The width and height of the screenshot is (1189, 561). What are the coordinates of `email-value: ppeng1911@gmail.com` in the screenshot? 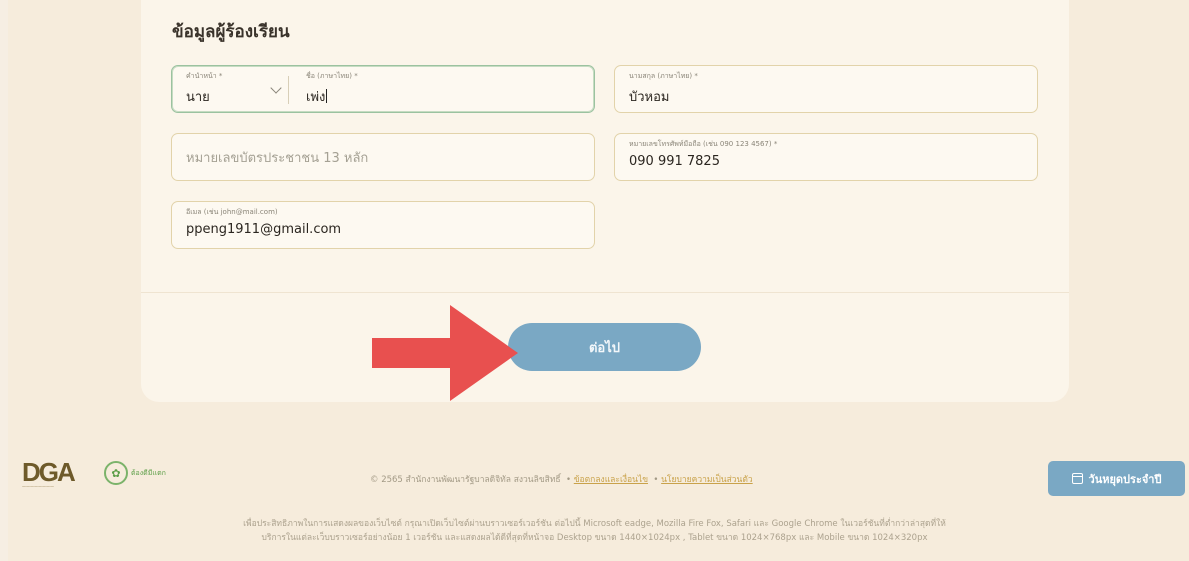 It's located at (264, 229).